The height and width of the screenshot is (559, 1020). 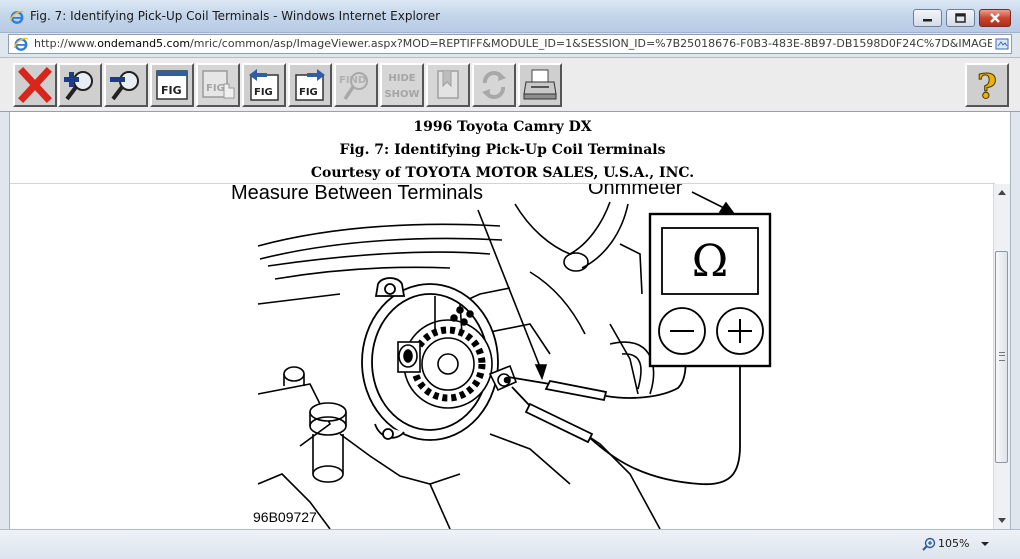 I want to click on fig-next-icon: FIG, so click(x=310, y=85).